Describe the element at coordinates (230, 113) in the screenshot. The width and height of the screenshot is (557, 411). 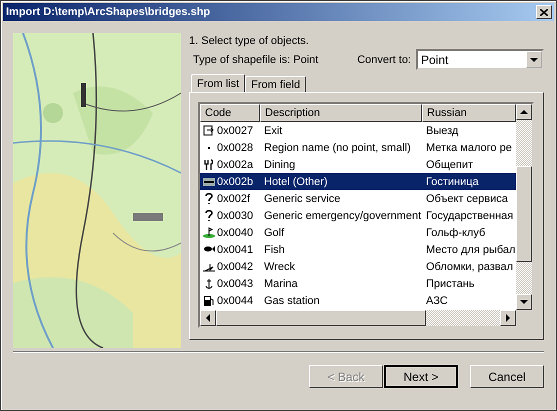
I see `column-header: Code` at that location.